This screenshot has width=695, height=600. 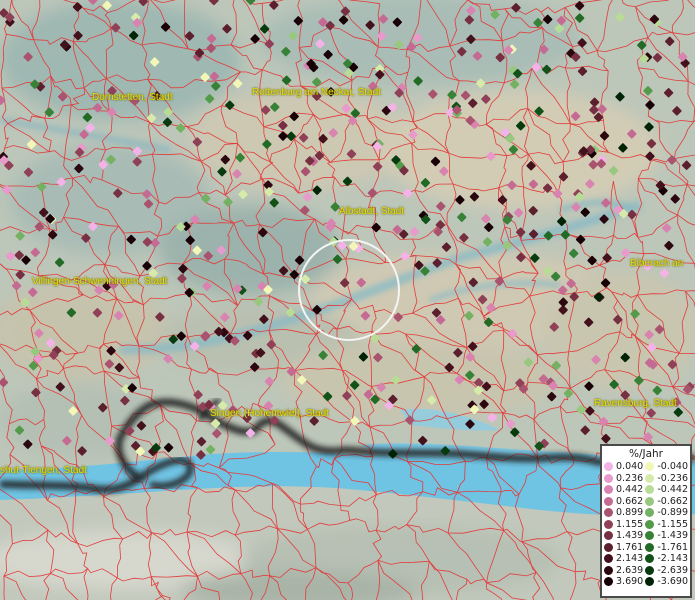 What do you see at coordinates (269, 413) in the screenshot?
I see `place-label-singen: Singen (Hohentwiel), Stadt` at bounding box center [269, 413].